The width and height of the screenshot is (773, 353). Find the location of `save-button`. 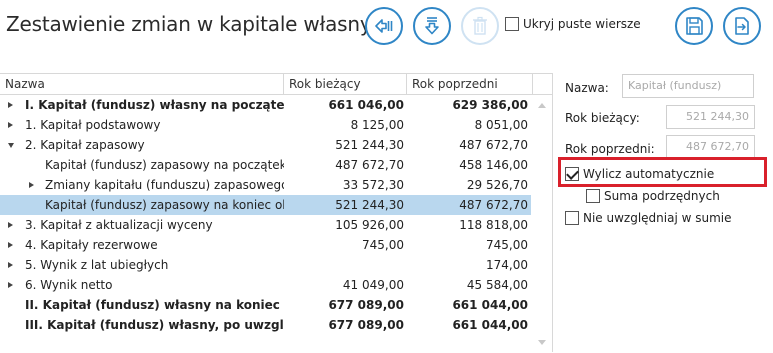

save-button is located at coordinates (694, 26).